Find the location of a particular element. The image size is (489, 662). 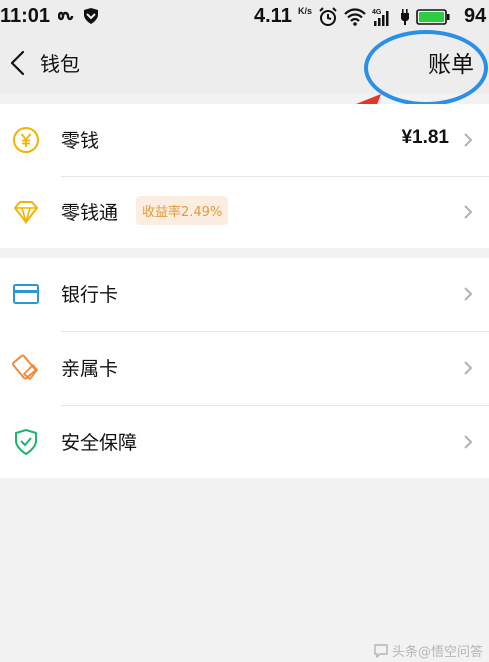

svg-text: 4G is located at coordinates (377, 12).